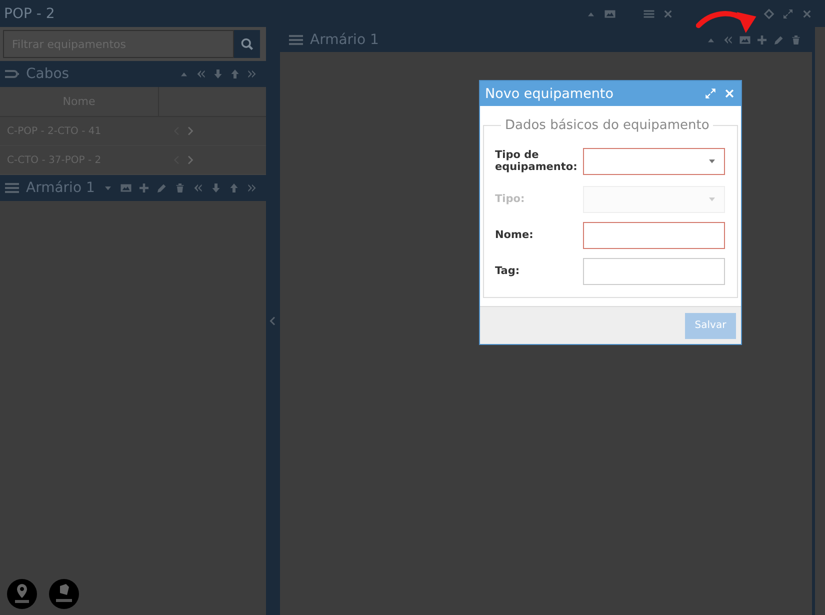 The image size is (825, 615). I want to click on panel-title: Armário 1, so click(344, 40).